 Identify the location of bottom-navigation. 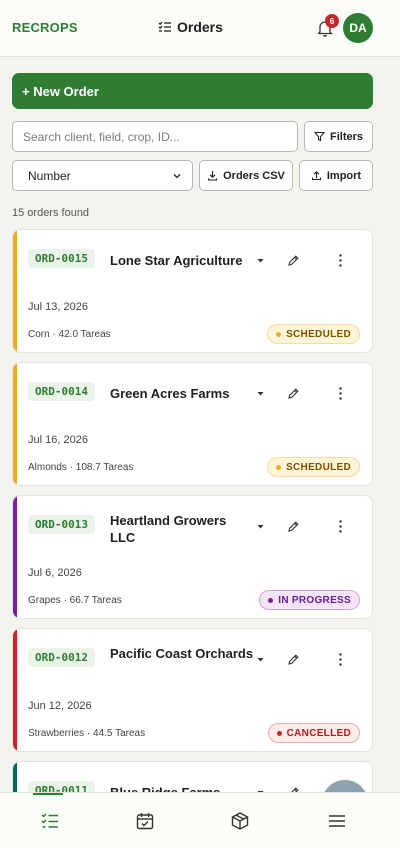
(200, 820).